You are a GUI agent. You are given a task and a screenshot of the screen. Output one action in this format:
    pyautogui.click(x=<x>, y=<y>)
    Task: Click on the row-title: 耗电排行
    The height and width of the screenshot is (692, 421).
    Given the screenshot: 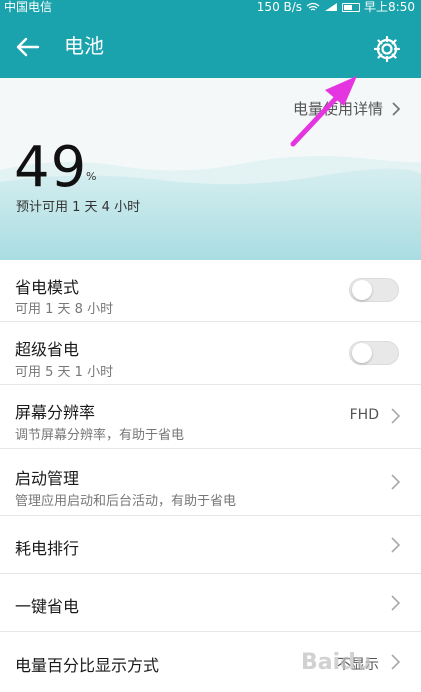 What is the action you would take?
    pyautogui.click(x=47, y=548)
    